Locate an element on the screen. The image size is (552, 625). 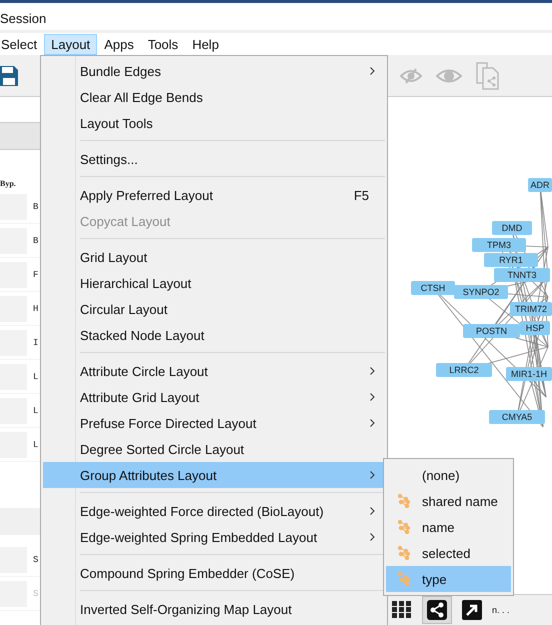
menu-item: Stacked Node Layout is located at coordinates (214, 335).